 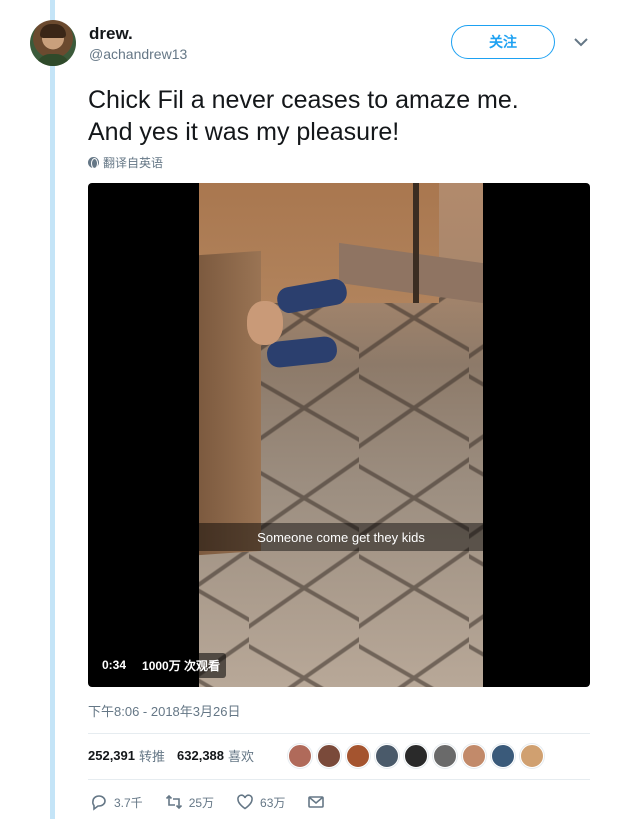 I want to click on direct-message-button, so click(x=316, y=802).